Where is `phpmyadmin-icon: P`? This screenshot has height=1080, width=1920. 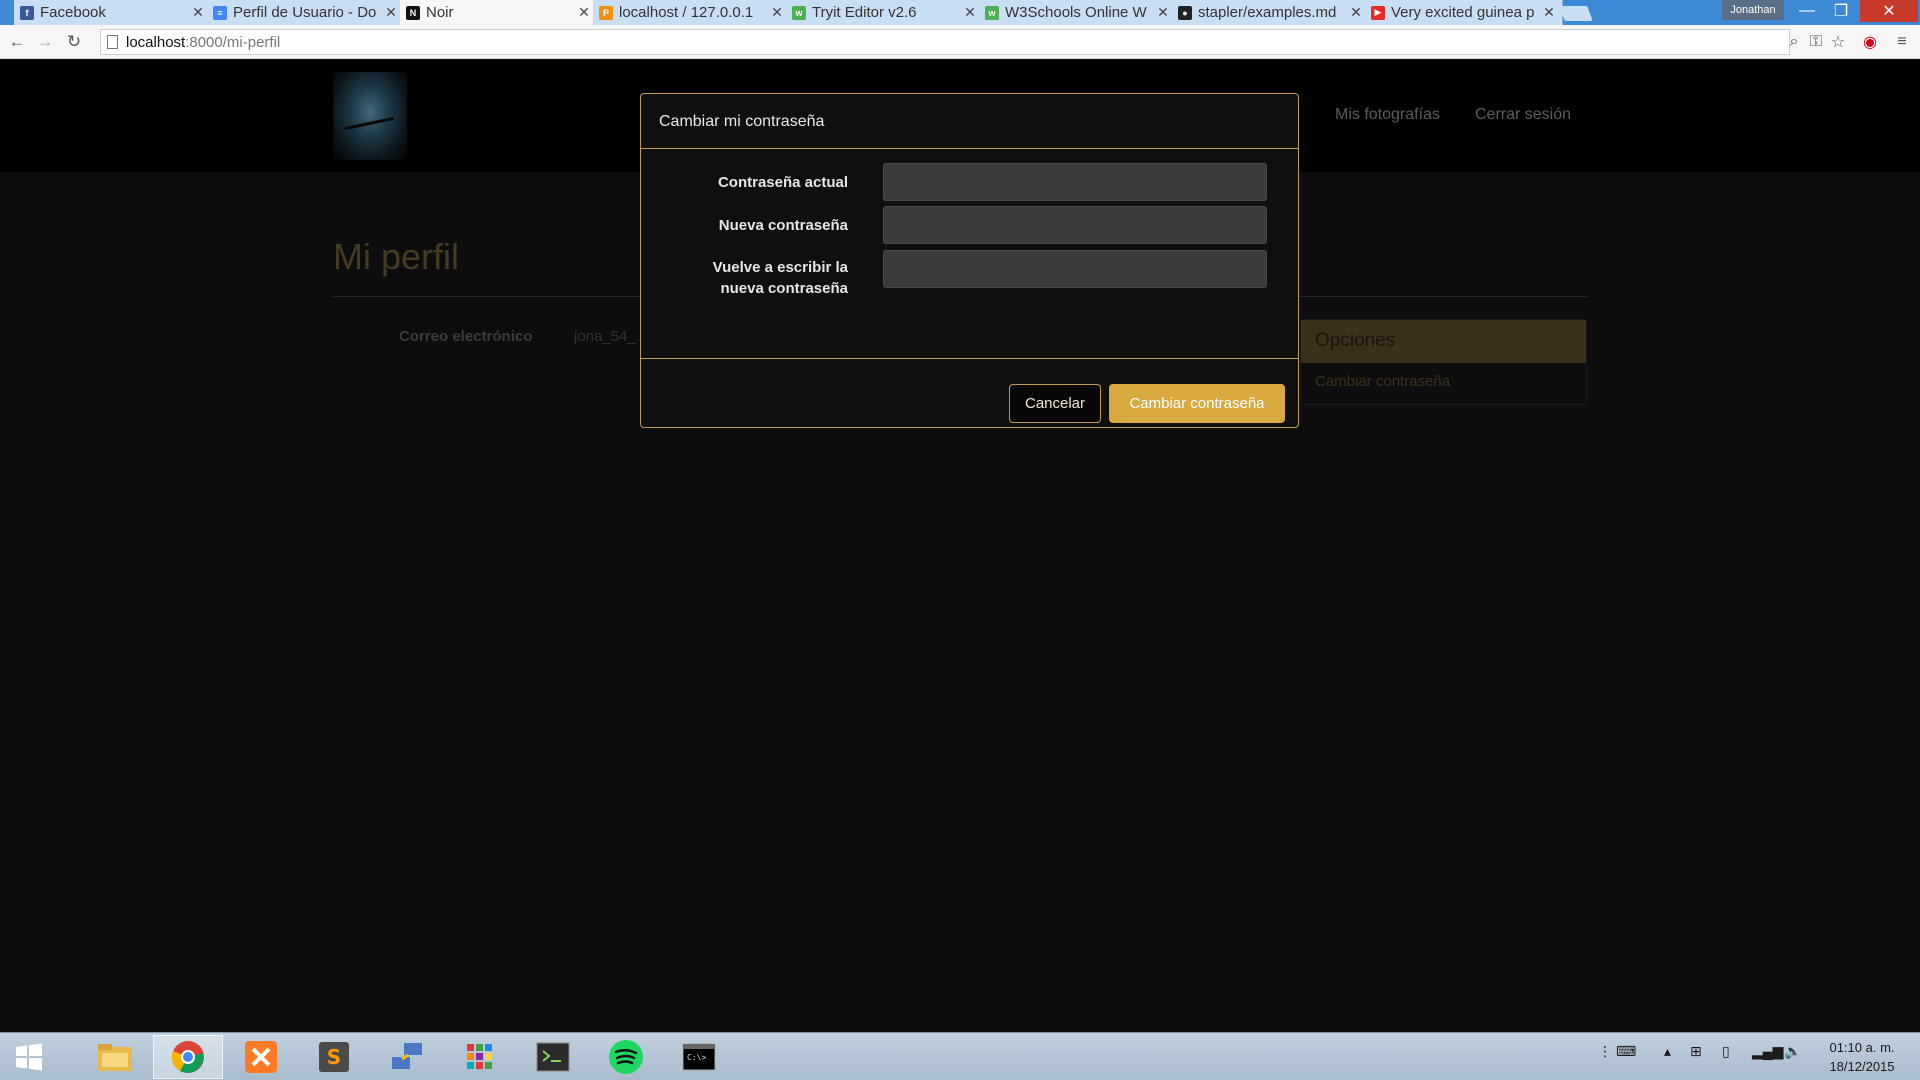
phpmyadmin-icon: P is located at coordinates (606, 12).